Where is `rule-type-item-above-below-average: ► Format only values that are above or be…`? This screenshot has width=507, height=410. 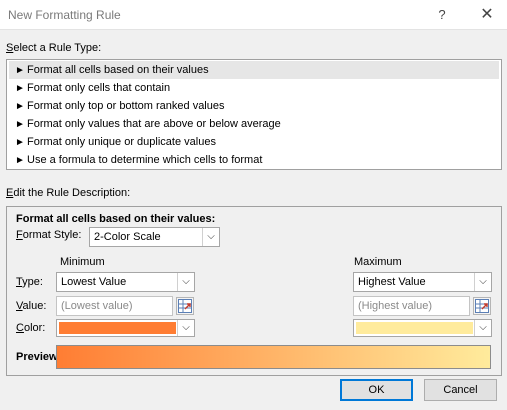
rule-type-item-above-below-average: ► Format only values that are above or be… is located at coordinates (254, 124).